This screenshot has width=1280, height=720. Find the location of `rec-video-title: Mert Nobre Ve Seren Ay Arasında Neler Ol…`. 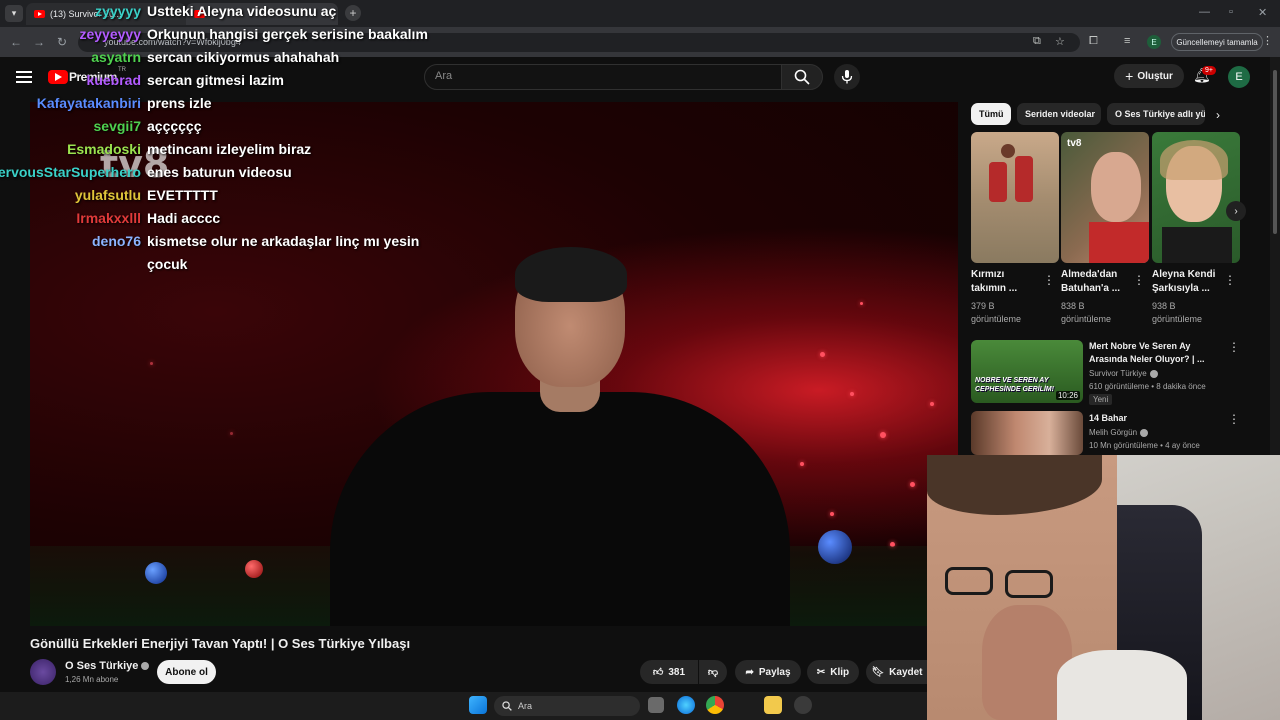

rec-video-title: Mert Nobre Ve Seren Ay Arasında Neler Ol… is located at coordinates (1154, 353).